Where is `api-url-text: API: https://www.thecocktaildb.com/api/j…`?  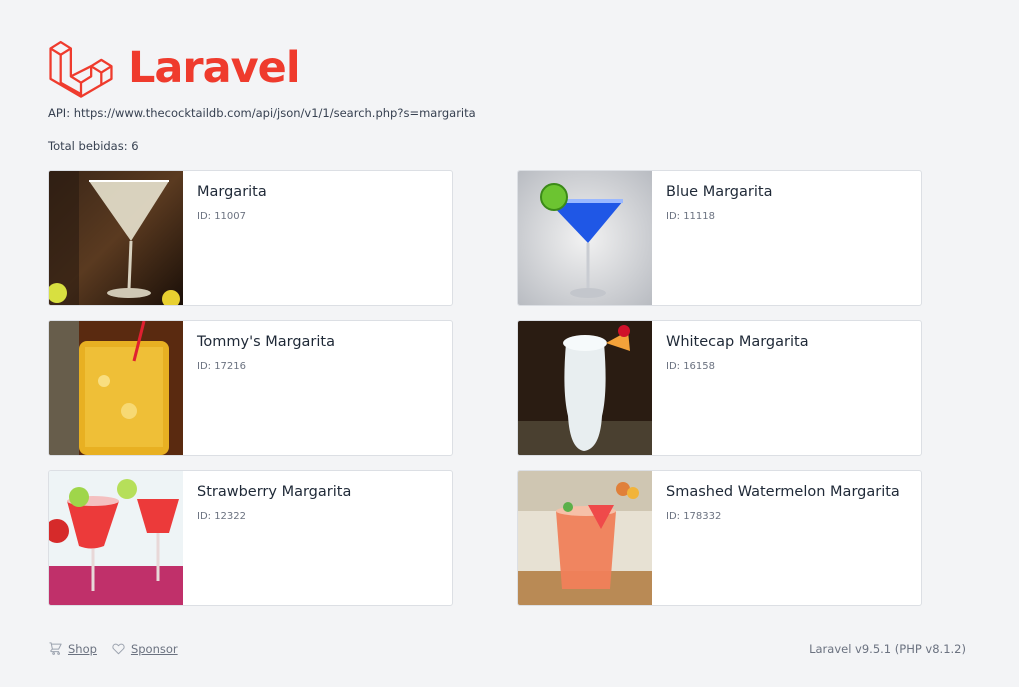 api-url-text: API: https://www.thecocktaildb.com/api/j… is located at coordinates (262, 113).